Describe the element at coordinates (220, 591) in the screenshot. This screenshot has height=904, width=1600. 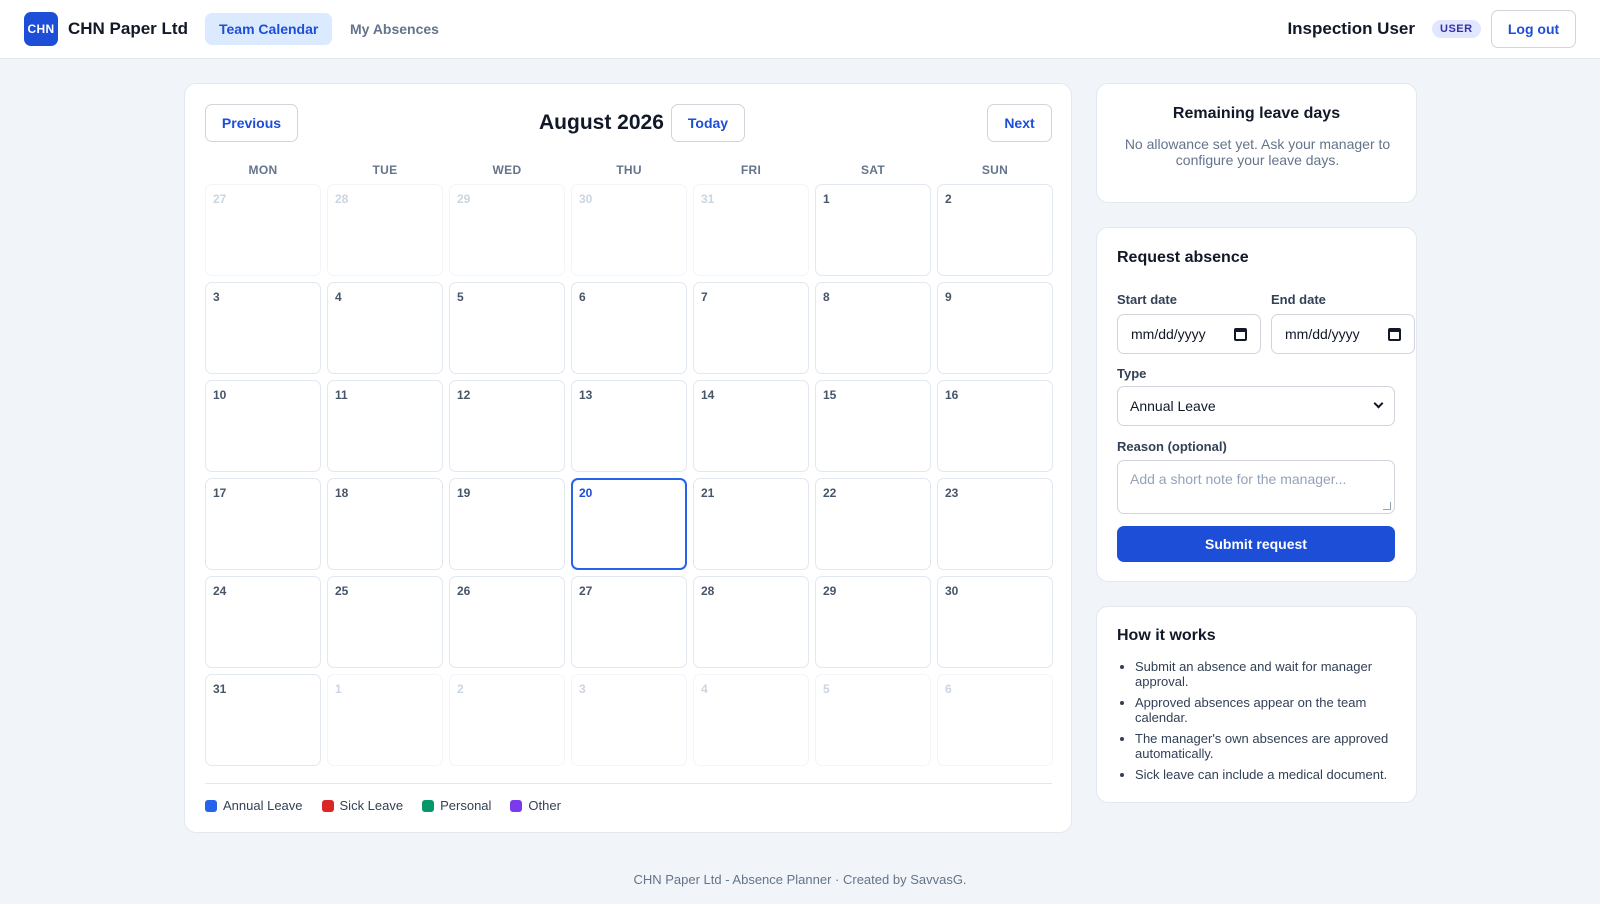
I see `day-number: 24` at that location.